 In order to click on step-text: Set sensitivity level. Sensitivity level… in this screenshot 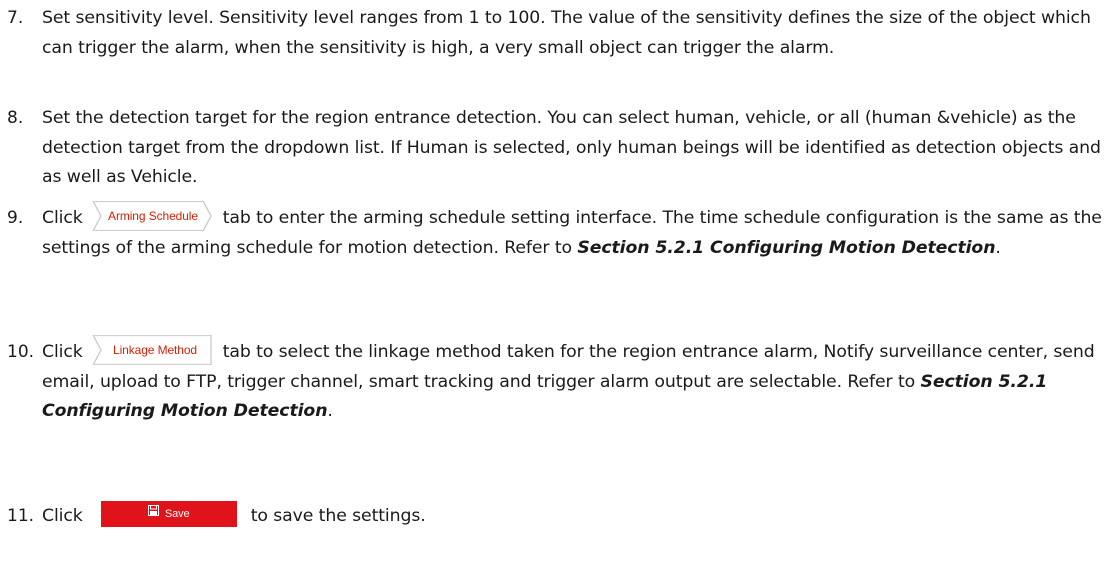, I will do `click(566, 33)`.